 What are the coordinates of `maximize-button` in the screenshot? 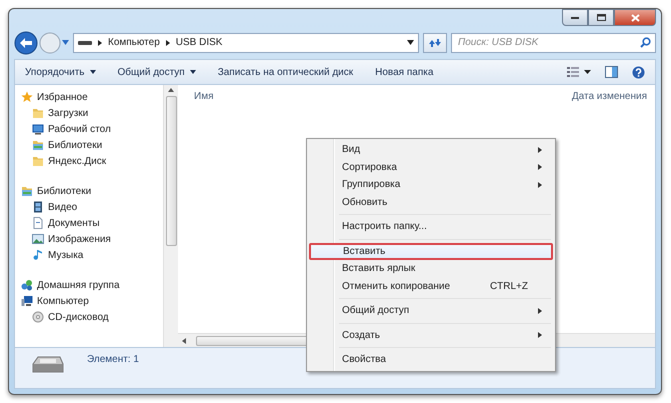 It's located at (601, 17).